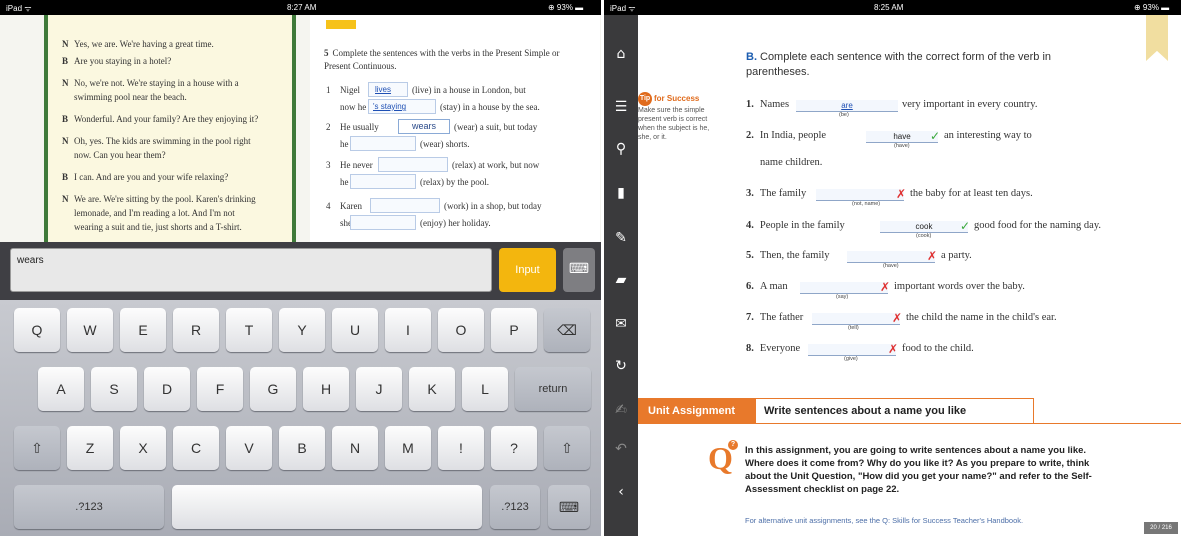 The width and height of the screenshot is (1181, 536). What do you see at coordinates (350, 90) in the screenshot?
I see `item-text: Nigel` at bounding box center [350, 90].